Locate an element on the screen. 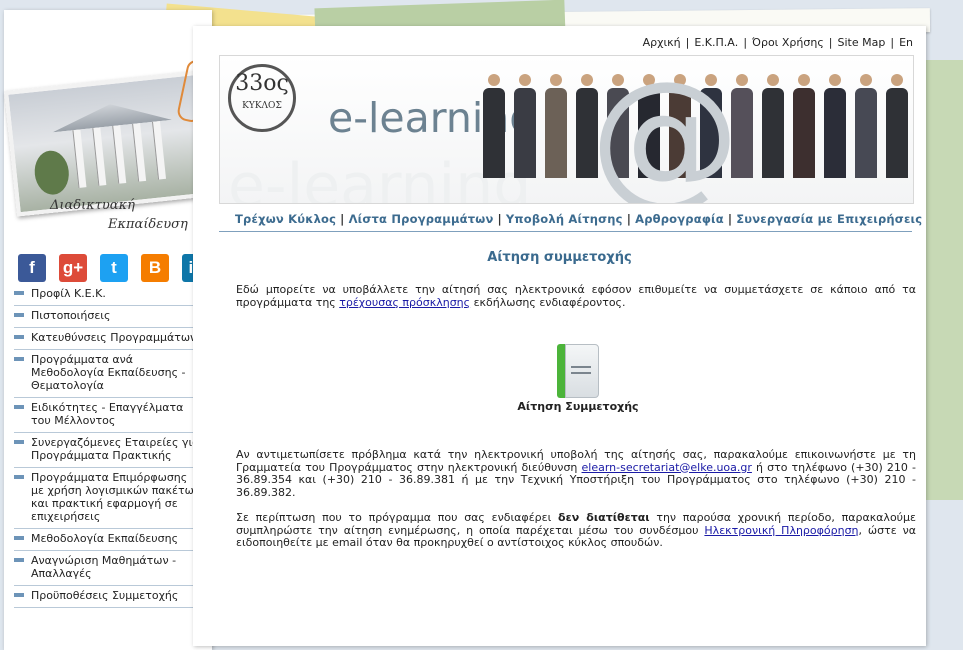  site-script-title: Διαδικτυακή Εκπαίδευση is located at coordinates (119, 215).